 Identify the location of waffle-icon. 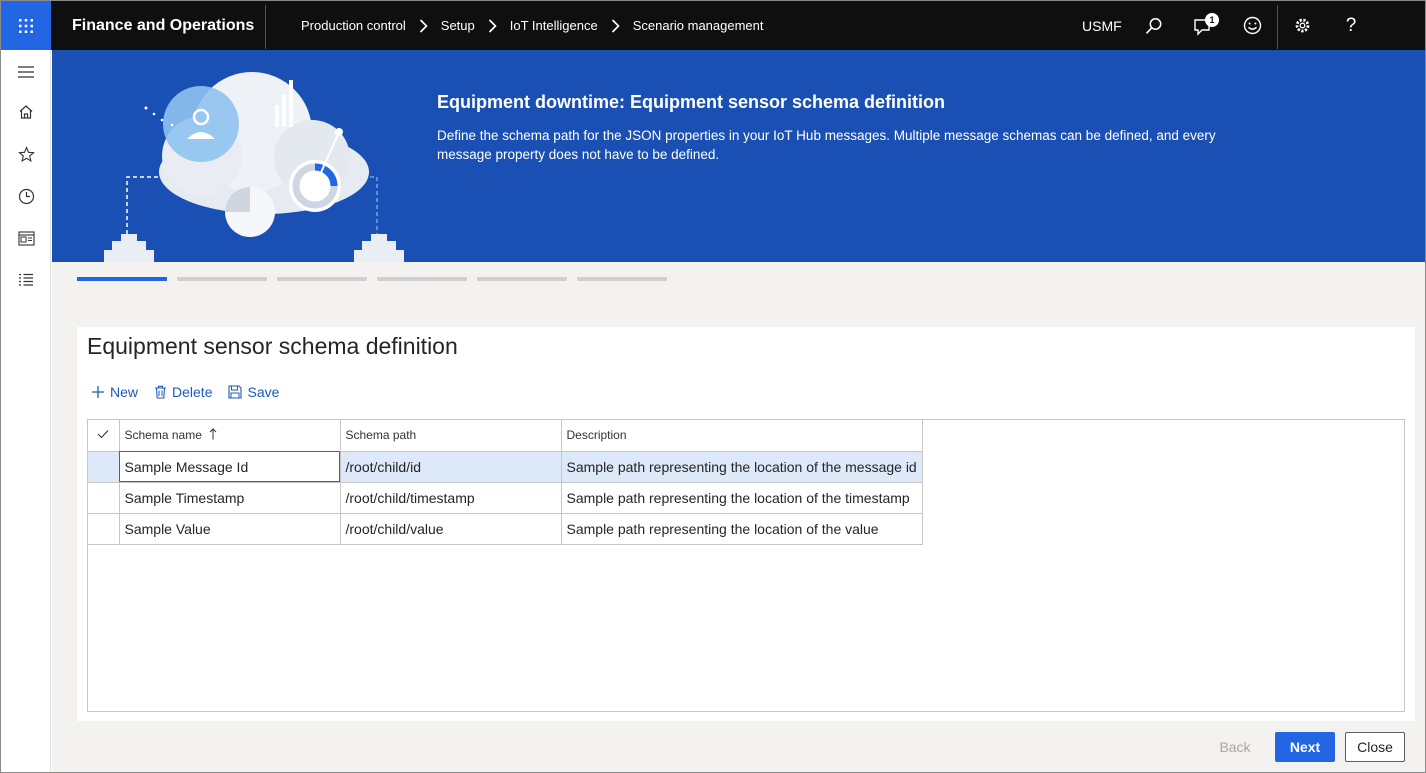
(26, 25).